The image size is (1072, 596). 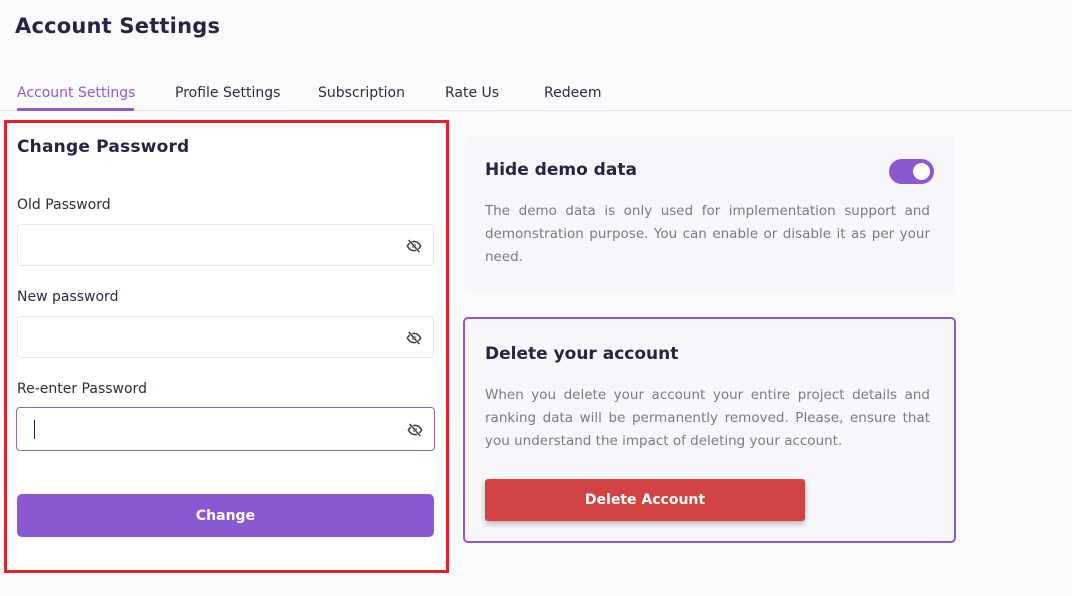 I want to click on tab-redeem: Redeem, so click(x=572, y=93).